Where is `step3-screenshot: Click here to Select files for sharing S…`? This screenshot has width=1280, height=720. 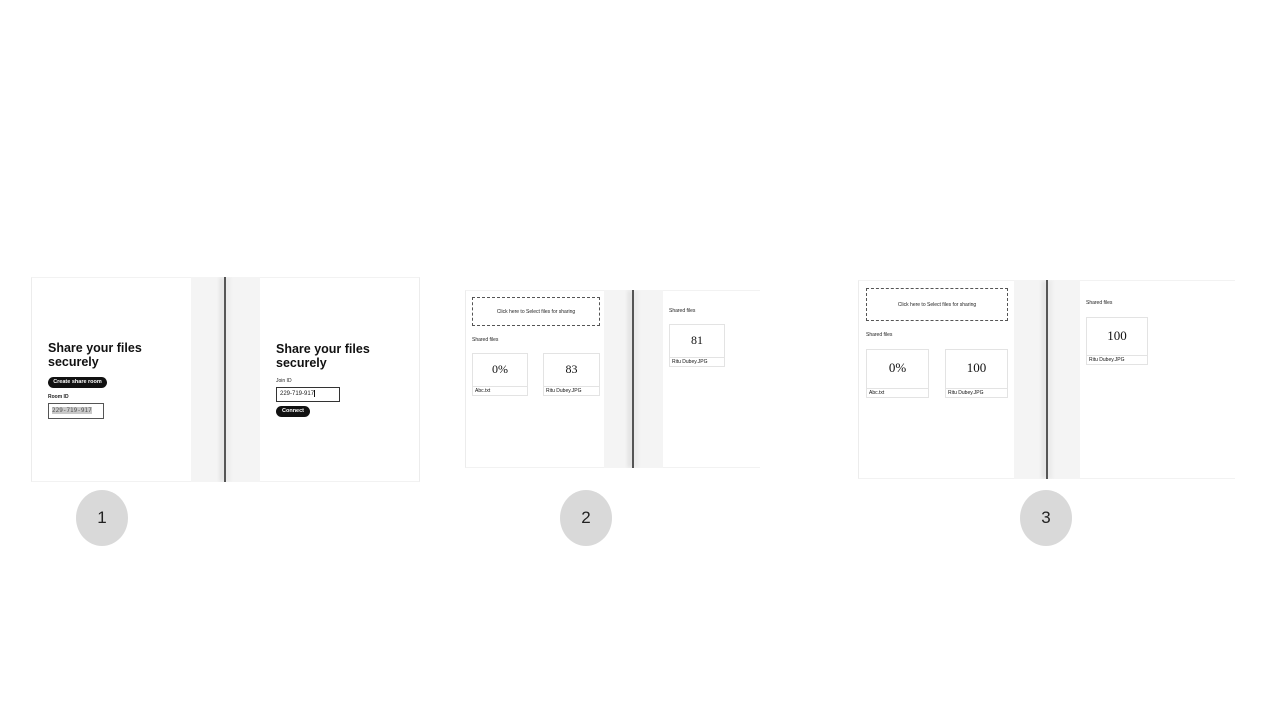
step3-screenshot: Click here to Select files for sharing S… is located at coordinates (1046, 379).